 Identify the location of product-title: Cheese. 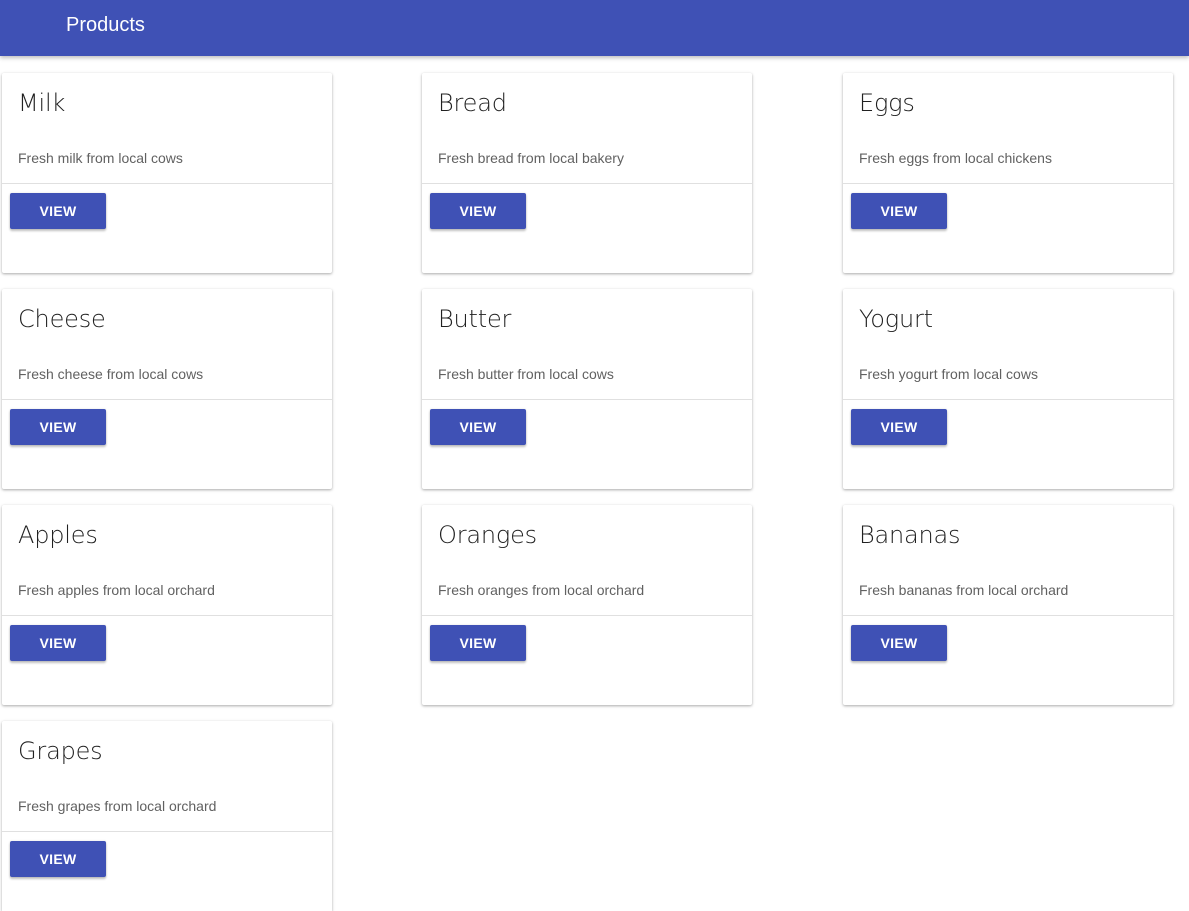
(62, 319).